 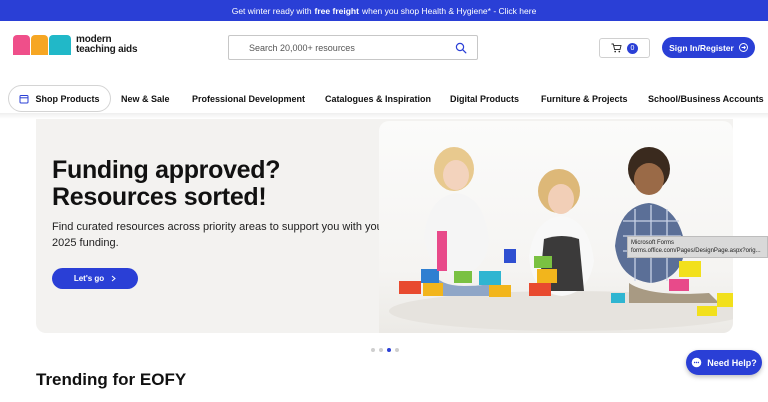 What do you see at coordinates (584, 99) in the screenshot?
I see `nav-item-furniture-projects: Furniture & Projects` at bounding box center [584, 99].